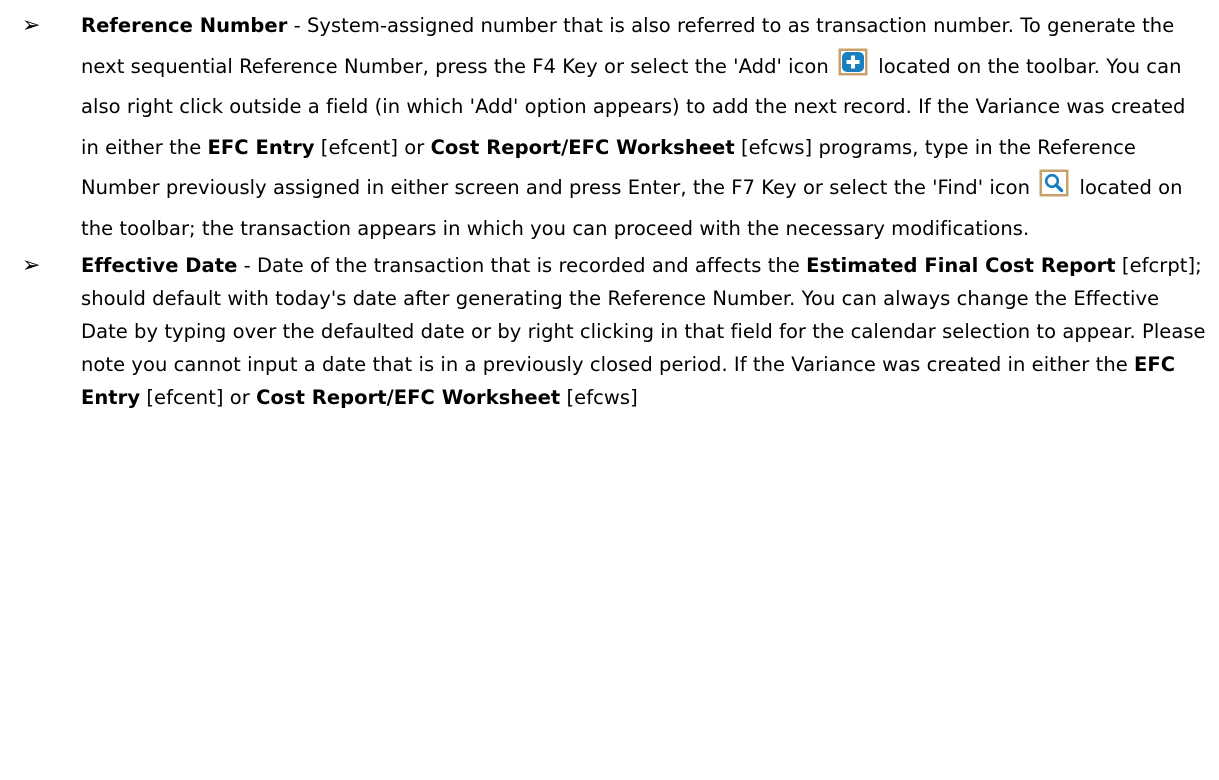 The height and width of the screenshot is (780, 1219). What do you see at coordinates (961, 265) in the screenshot?
I see `link-estimated-final-cost-report: Estimated Final Cost Report` at bounding box center [961, 265].